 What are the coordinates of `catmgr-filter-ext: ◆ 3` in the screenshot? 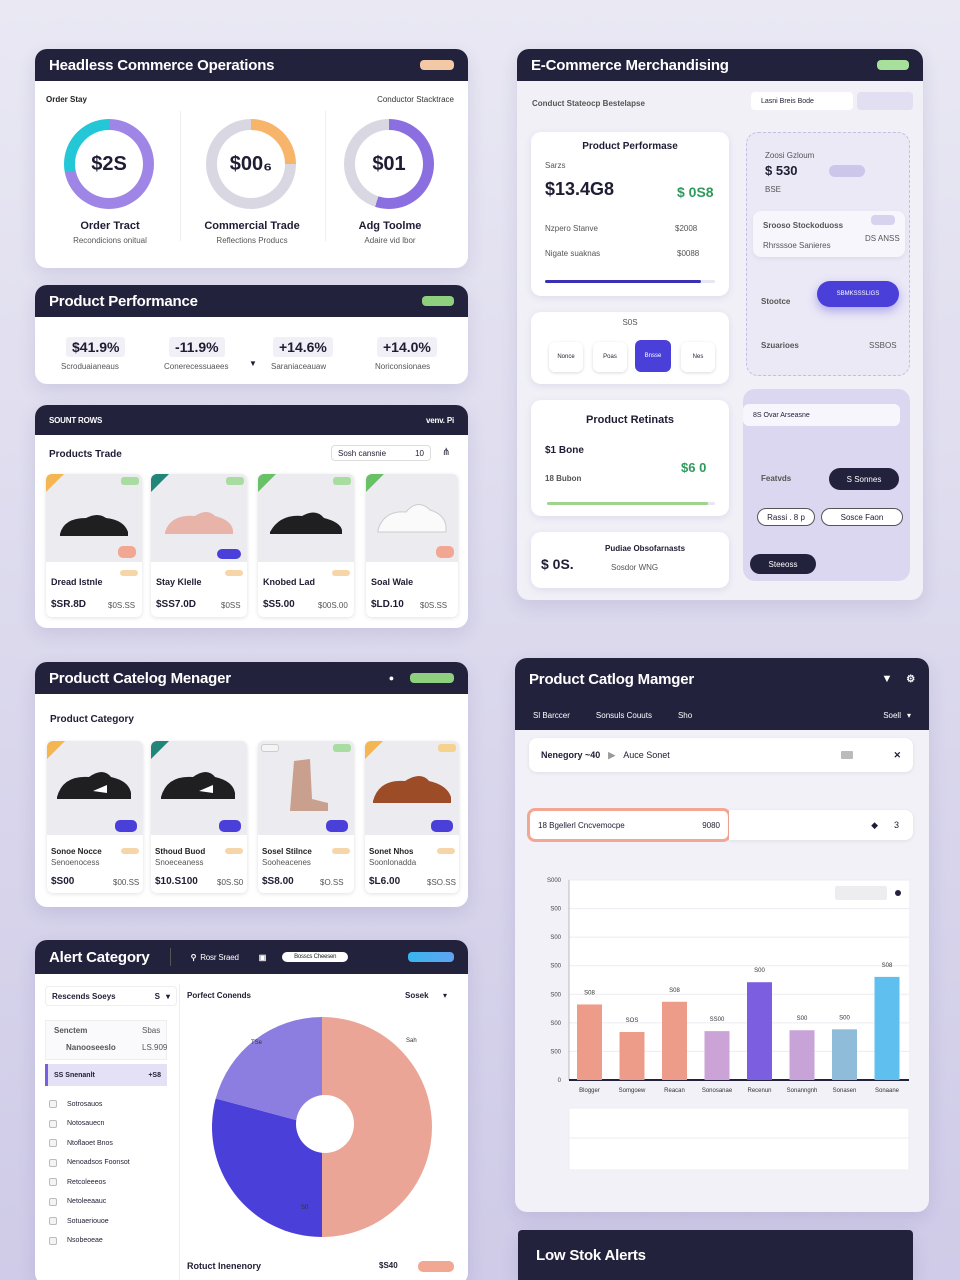 It's located at (821, 825).